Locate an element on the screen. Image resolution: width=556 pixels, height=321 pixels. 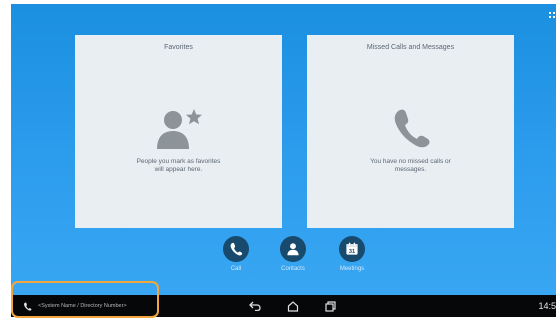
nav-buttons is located at coordinates (292, 306).